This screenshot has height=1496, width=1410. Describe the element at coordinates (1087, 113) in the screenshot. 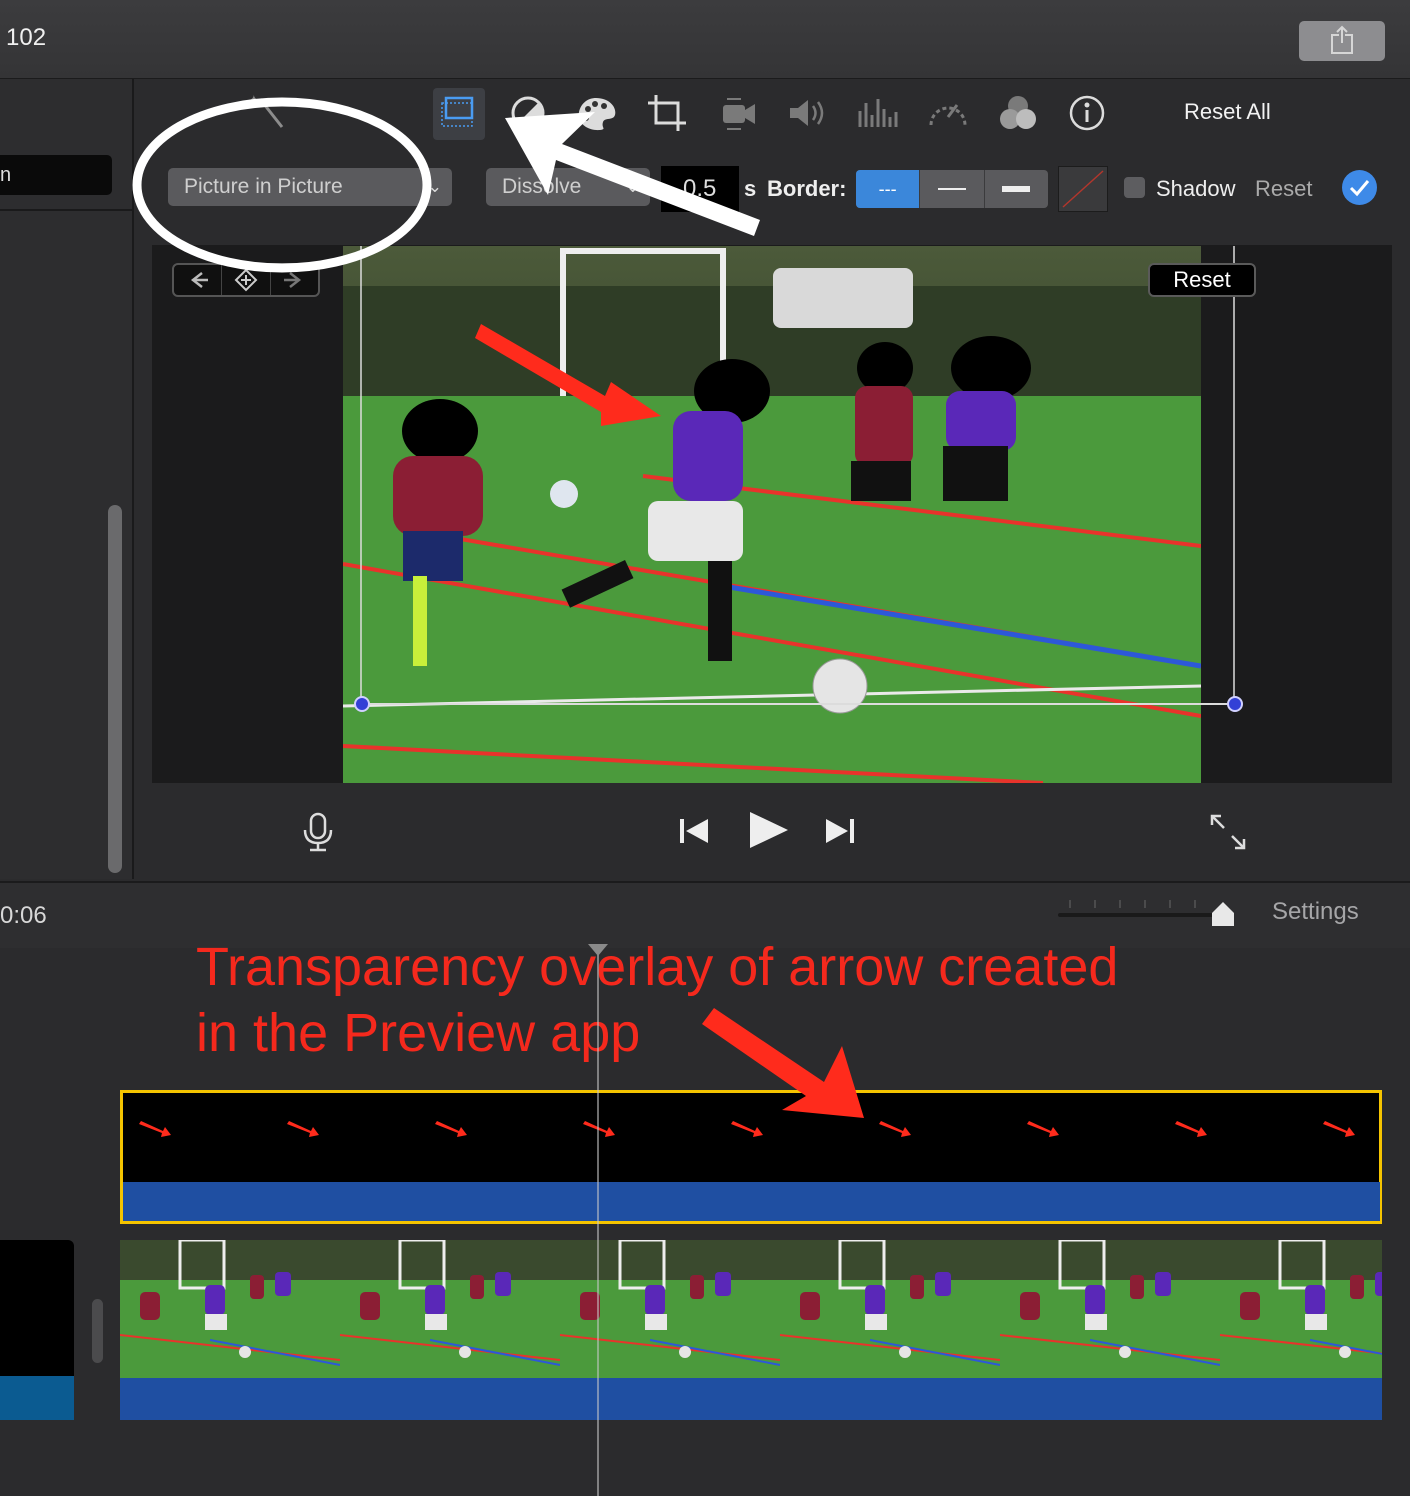

I see `info-icon` at that location.